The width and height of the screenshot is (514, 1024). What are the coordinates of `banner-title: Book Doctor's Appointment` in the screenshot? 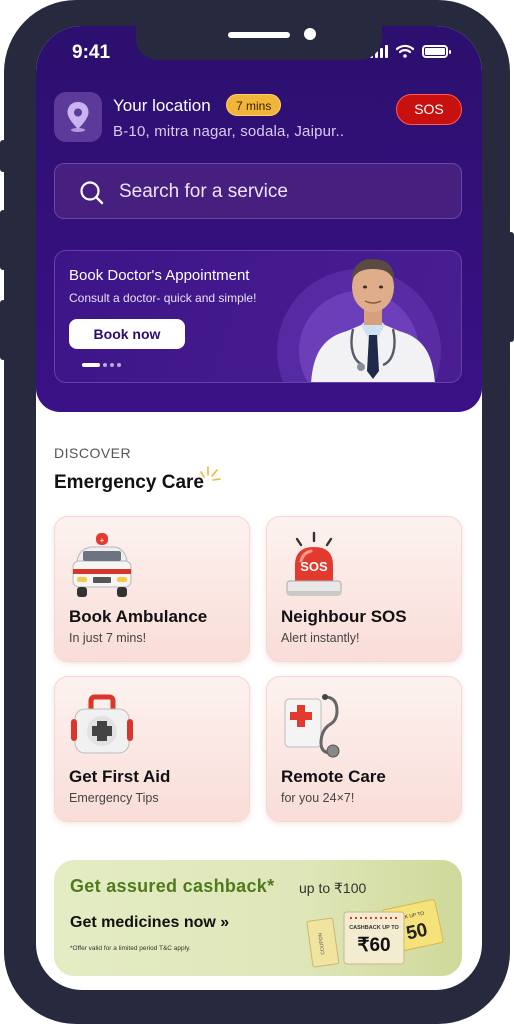 It's located at (159, 275).